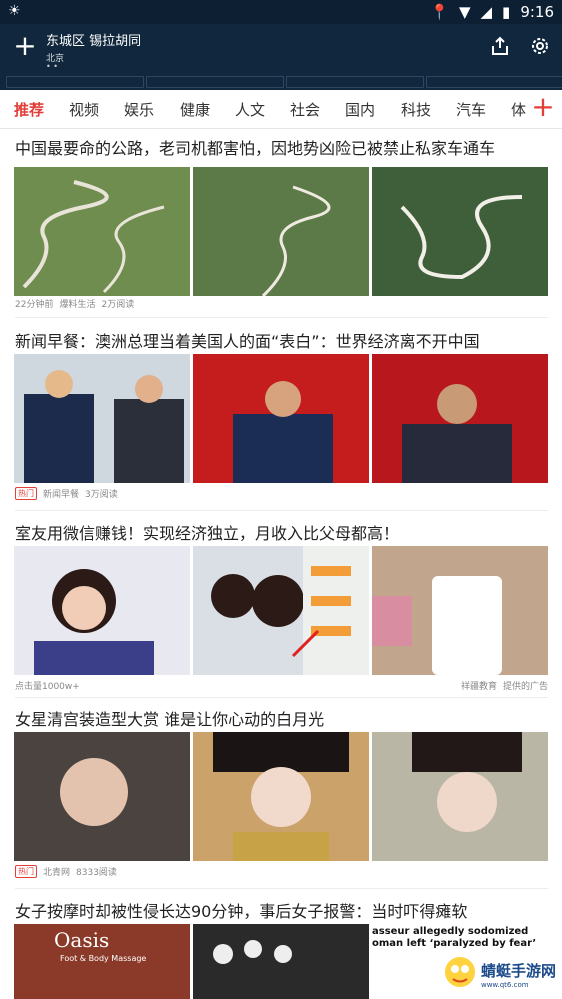 The width and height of the screenshot is (562, 999). I want to click on tab-recommended: 推荐, so click(29, 109).